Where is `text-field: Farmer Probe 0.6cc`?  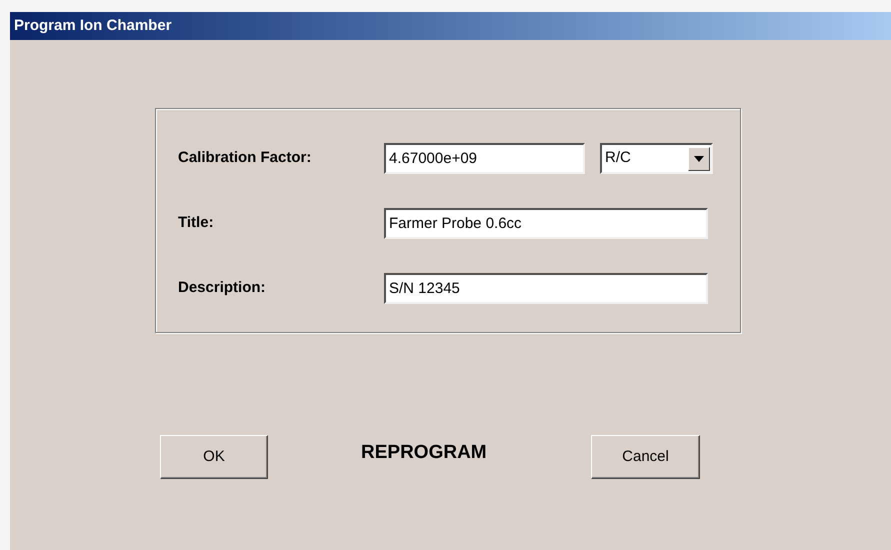
text-field: Farmer Probe 0.6cc is located at coordinates (546, 223).